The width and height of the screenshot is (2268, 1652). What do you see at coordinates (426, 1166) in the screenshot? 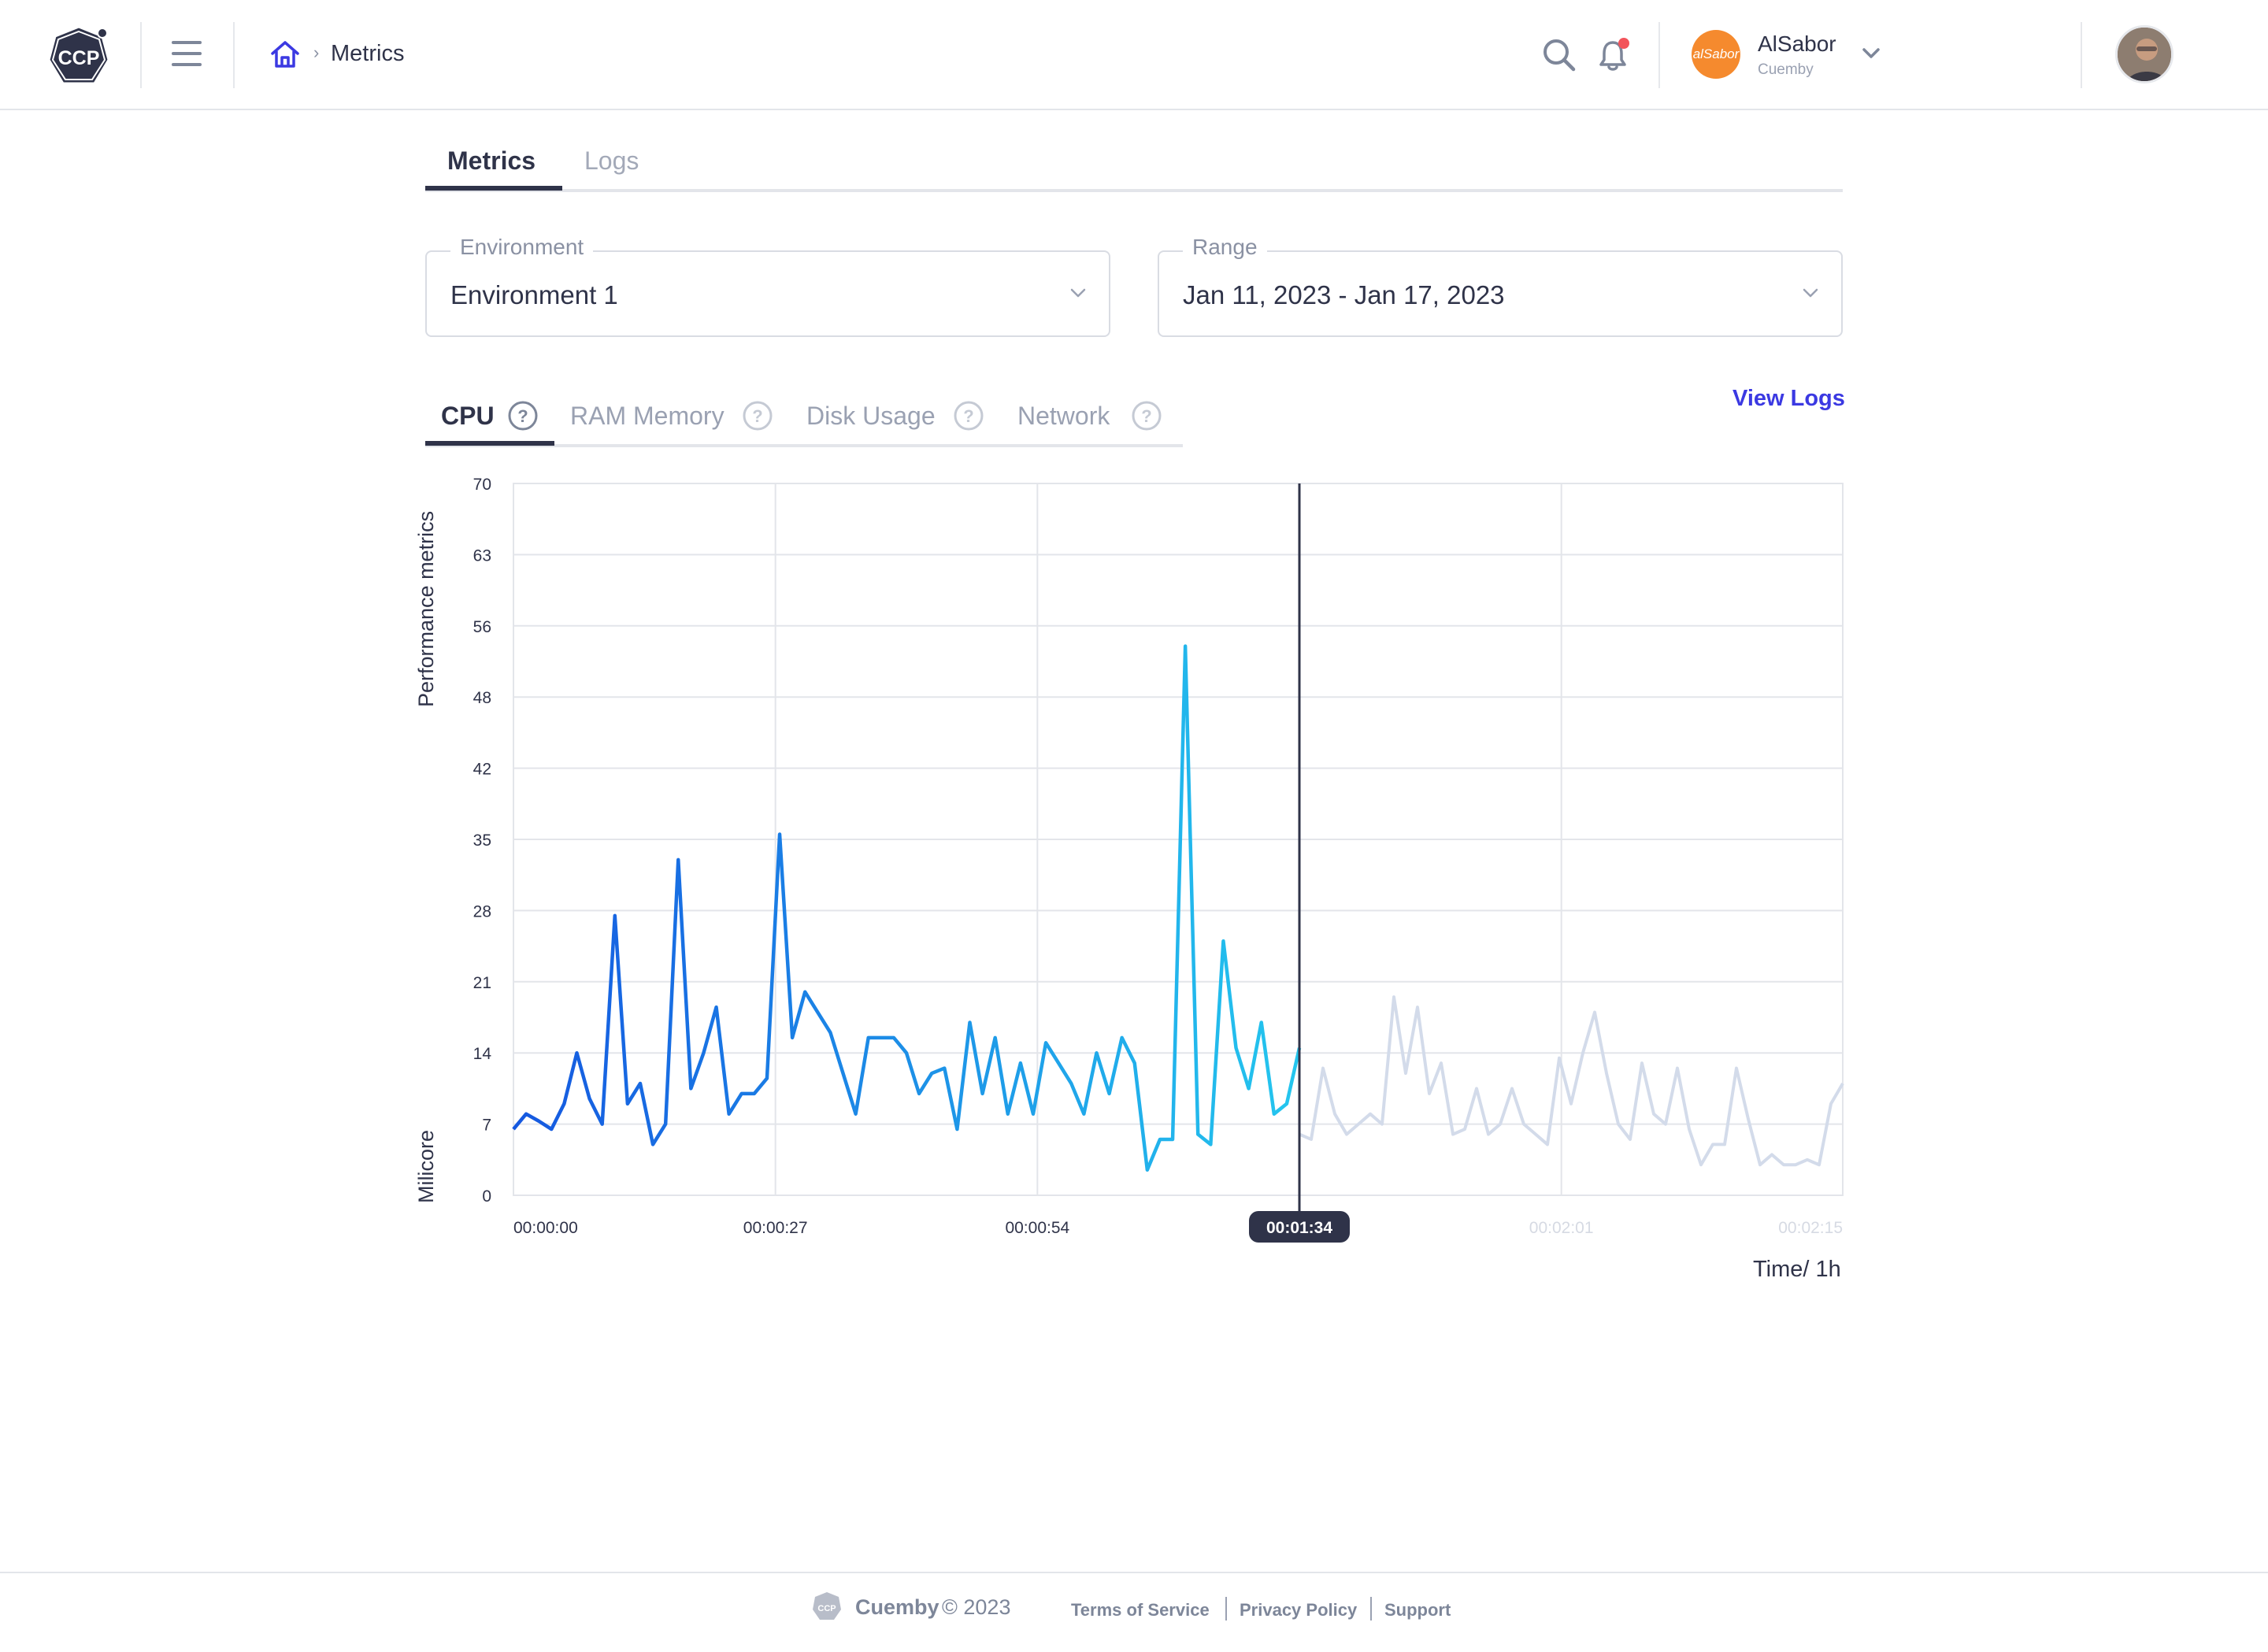
I see `y-axis-label-bottom: Milicore` at bounding box center [426, 1166].